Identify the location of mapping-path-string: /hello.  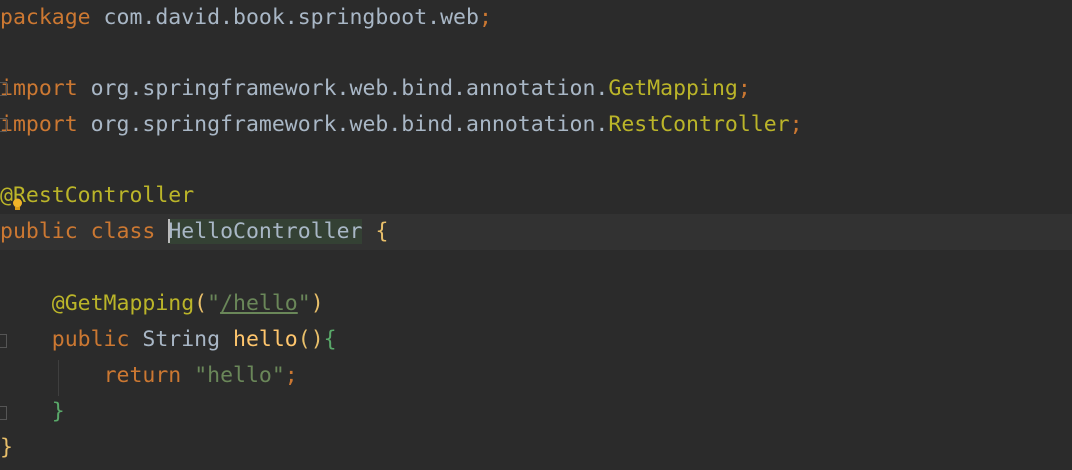
(259, 303).